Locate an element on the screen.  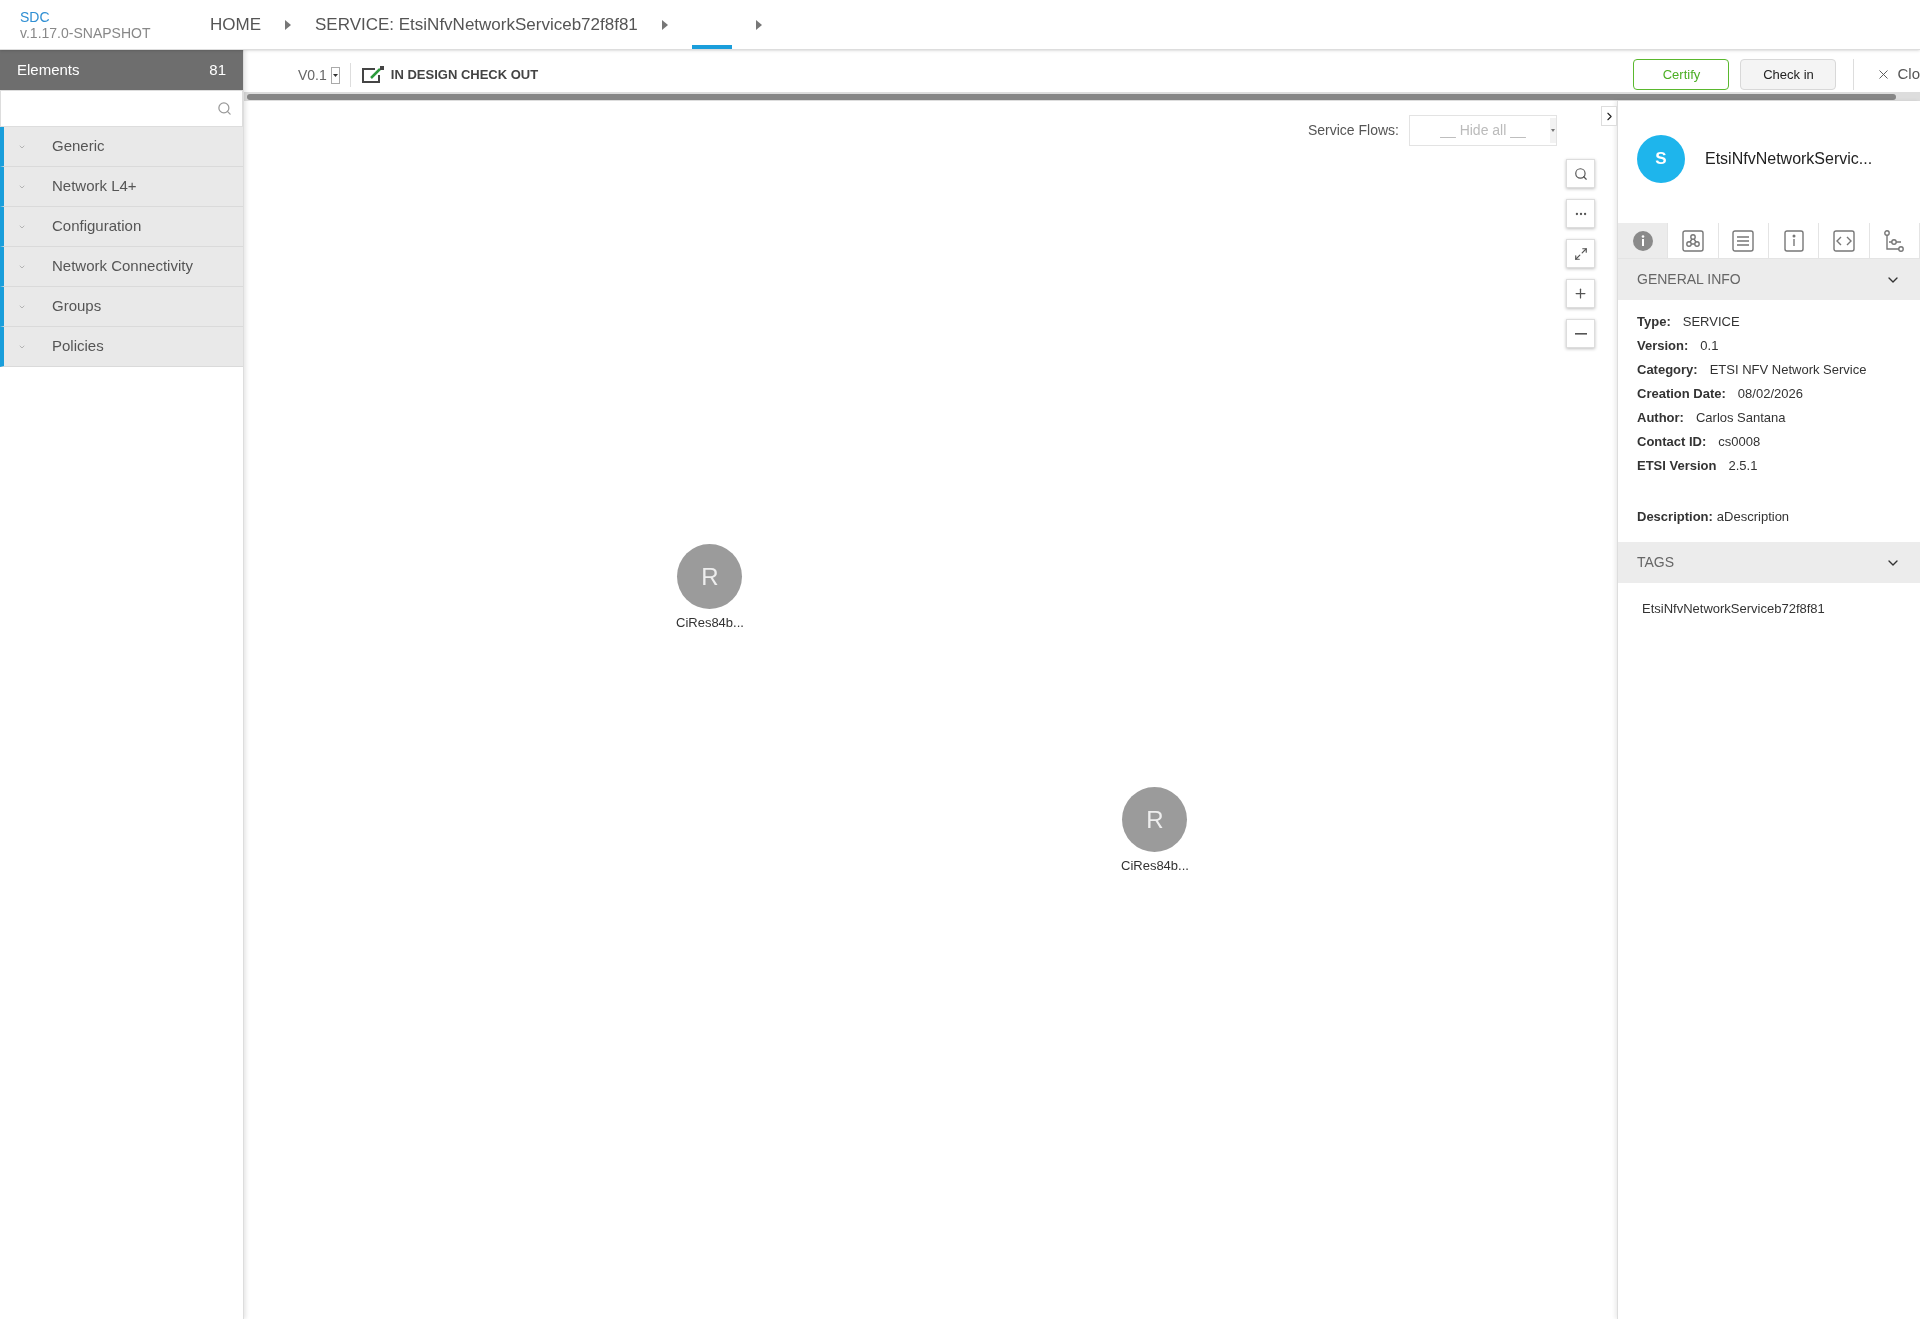
flow-icon is located at coordinates (1894, 240).